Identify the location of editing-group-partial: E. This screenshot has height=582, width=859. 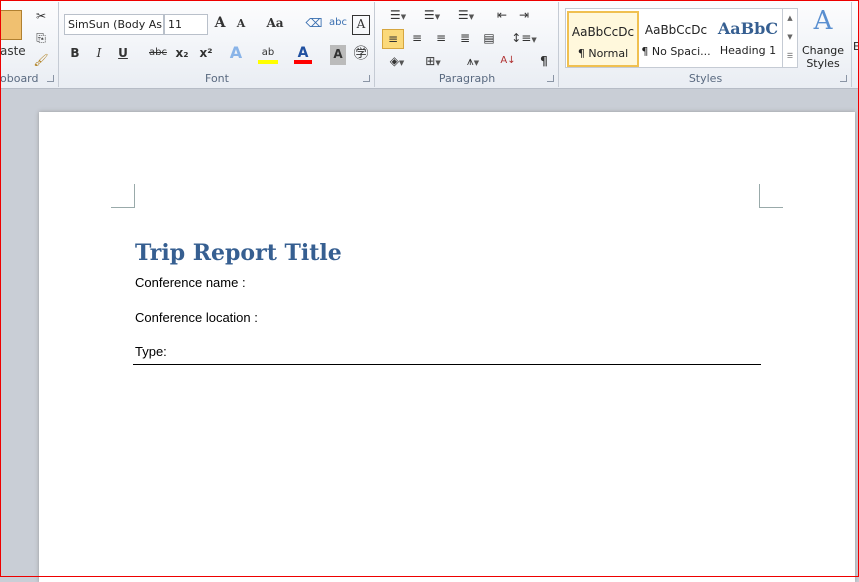
(856, 46).